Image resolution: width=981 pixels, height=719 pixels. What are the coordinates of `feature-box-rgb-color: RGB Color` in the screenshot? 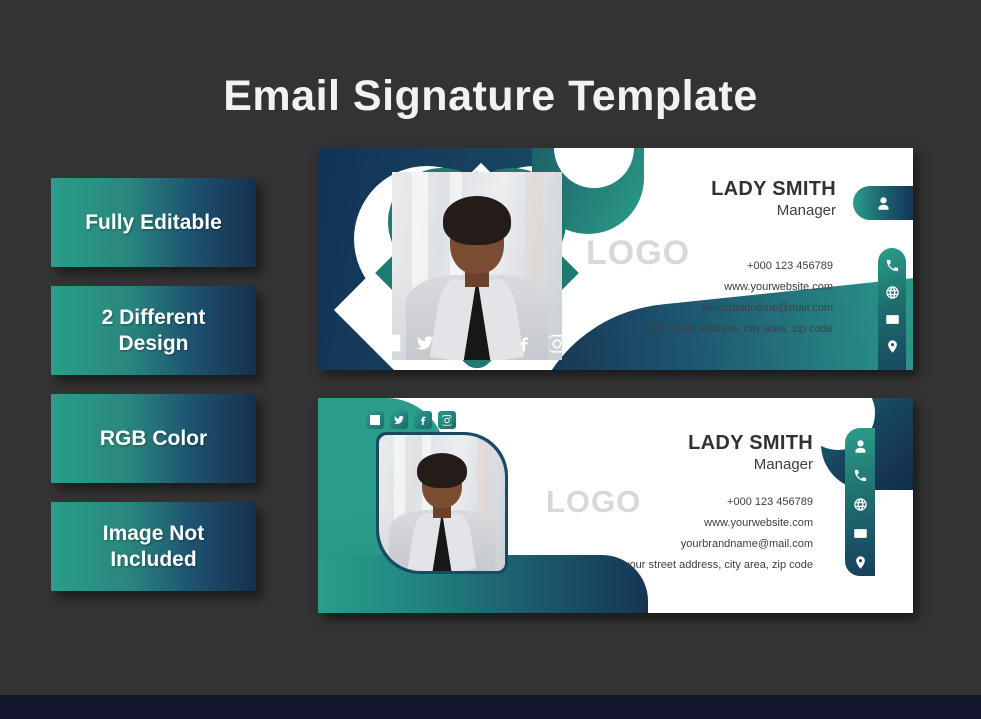 It's located at (153, 438).